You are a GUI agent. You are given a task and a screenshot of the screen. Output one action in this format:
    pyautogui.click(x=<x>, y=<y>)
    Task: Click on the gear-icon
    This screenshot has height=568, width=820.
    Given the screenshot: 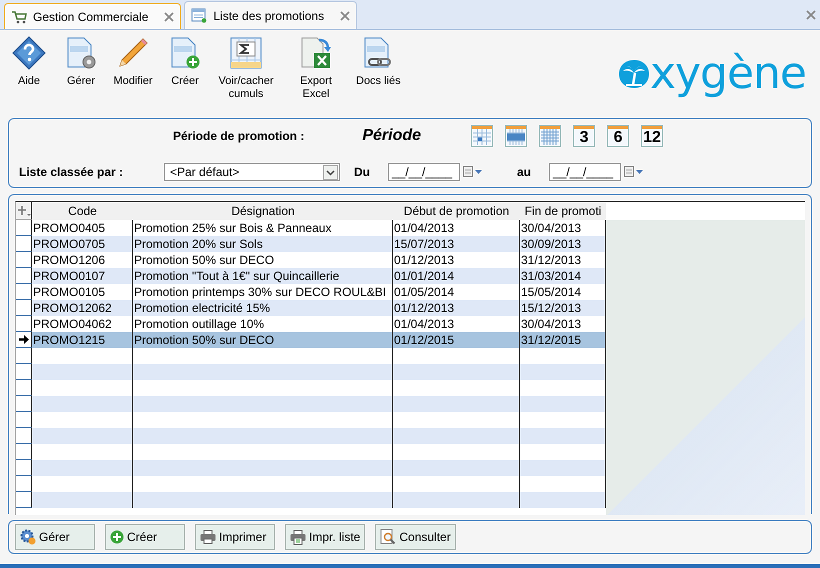 What is the action you would take?
    pyautogui.click(x=28, y=537)
    